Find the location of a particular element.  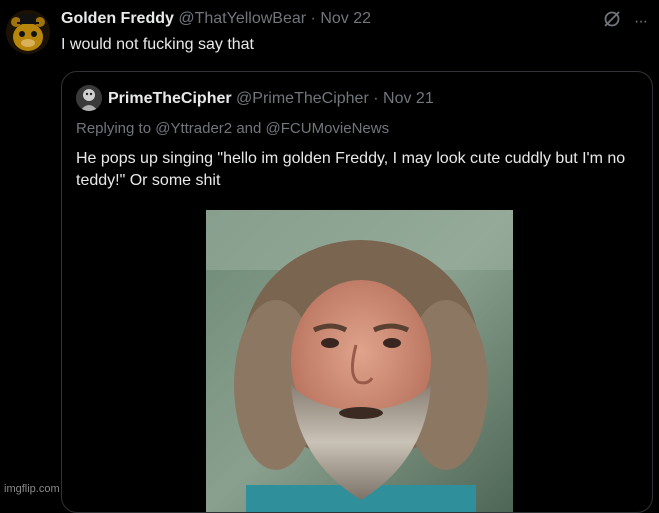

cipher-avatar-icon is located at coordinates (89, 98).